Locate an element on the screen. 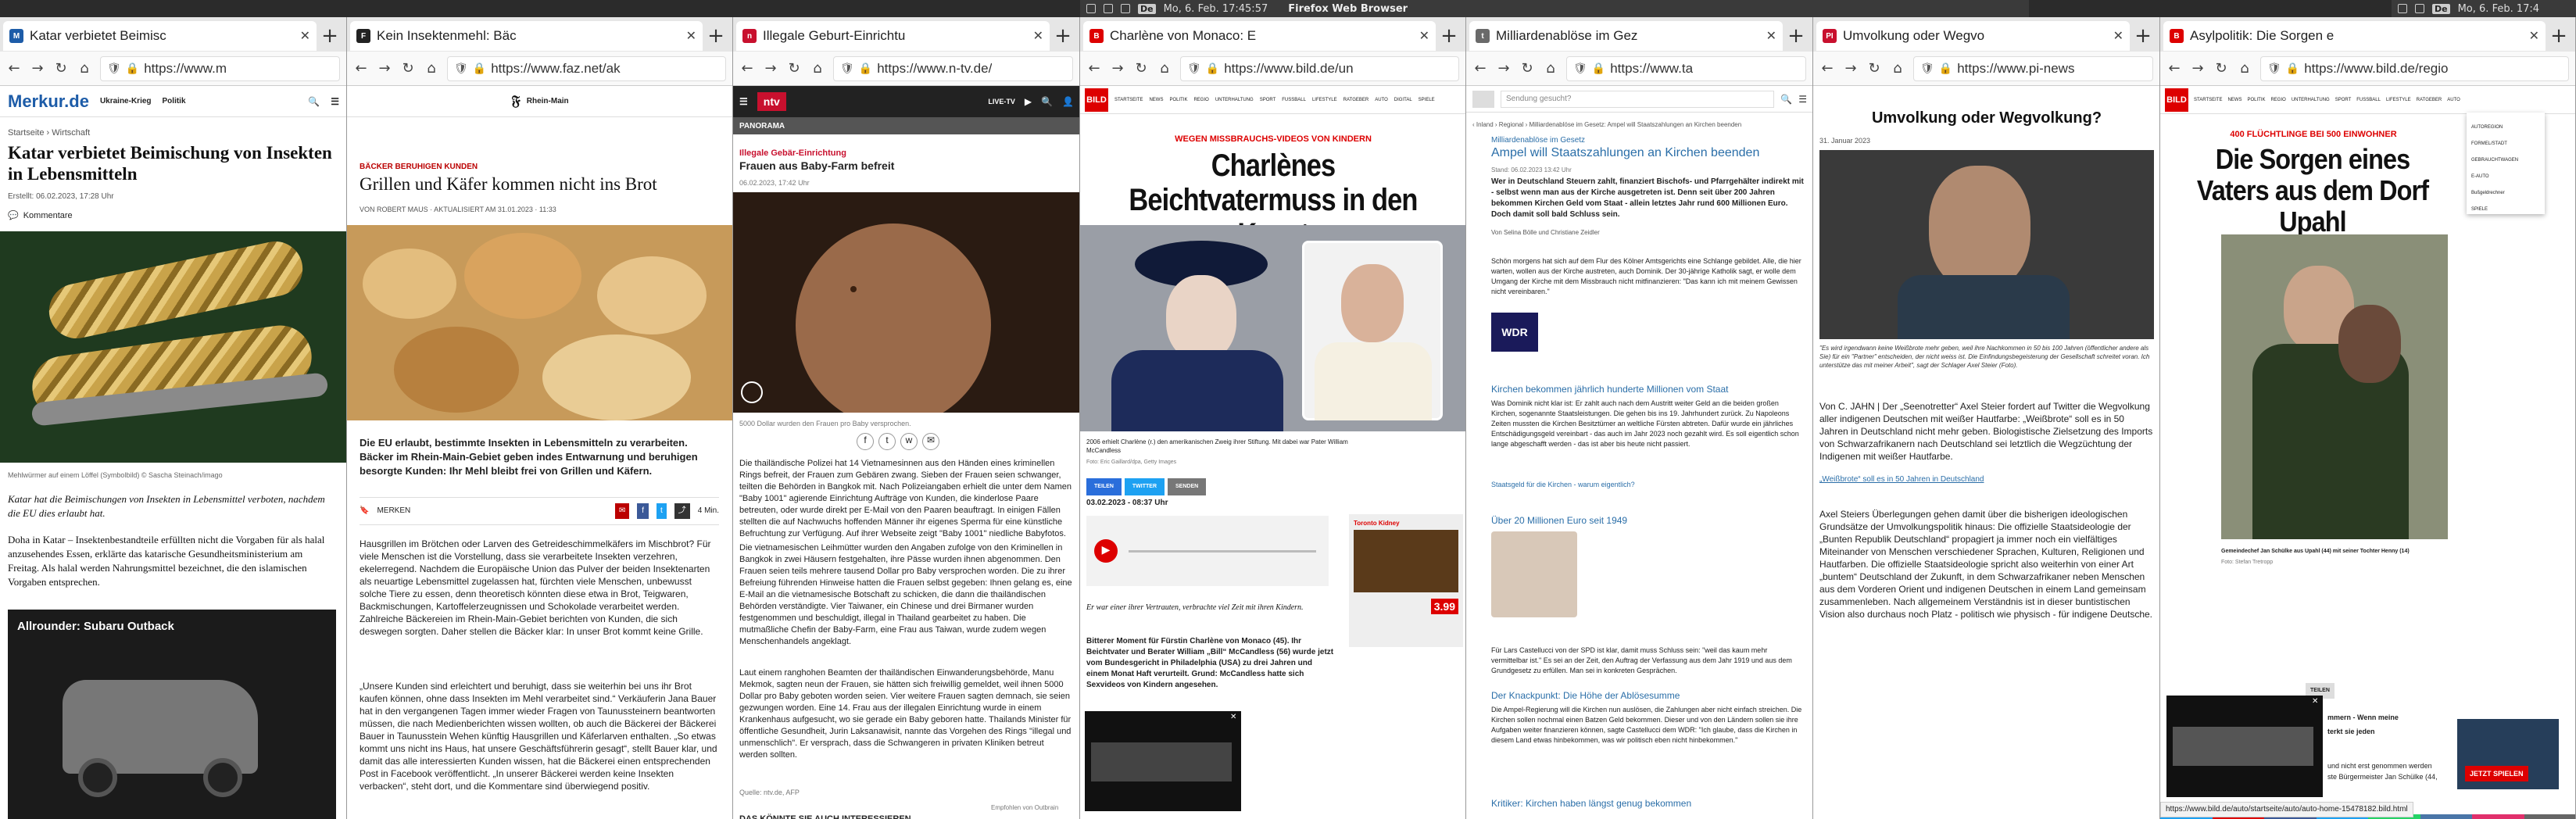 This screenshot has height=819, width=2576. url-bar: 🛡 🔒 https://www.faz.net/ak is located at coordinates (586, 68).